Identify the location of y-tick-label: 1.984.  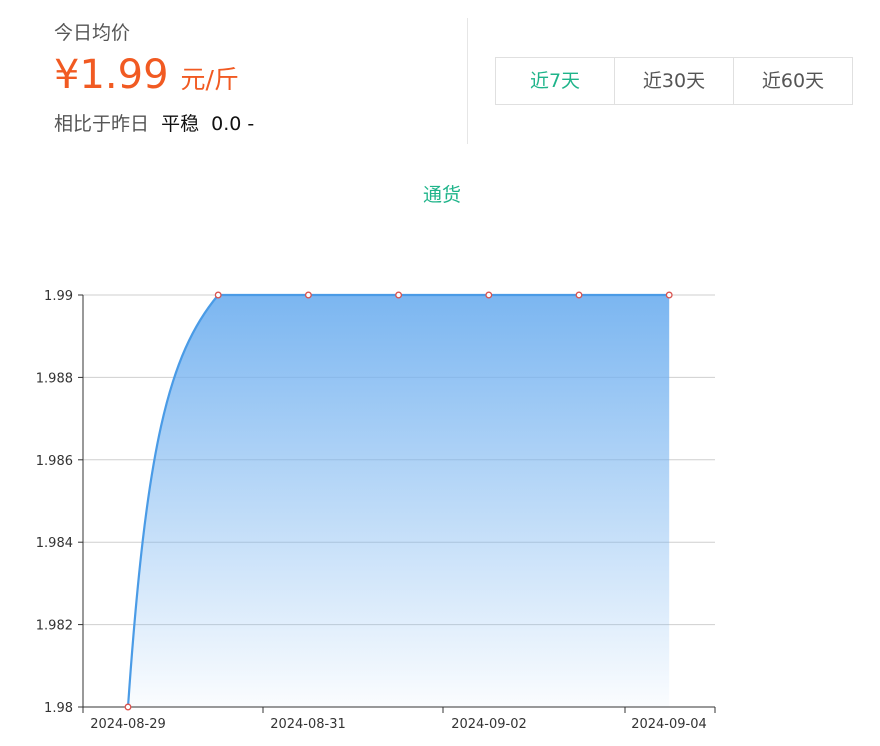
(54, 543).